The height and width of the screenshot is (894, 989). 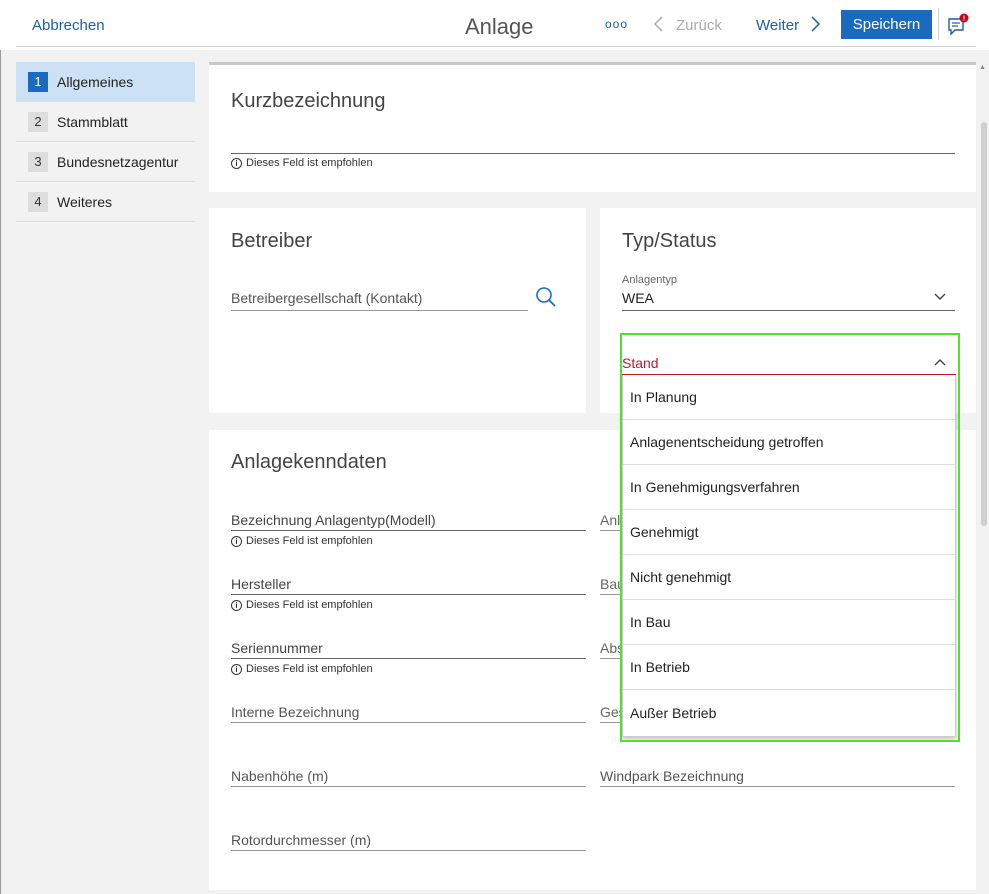 I want to click on modell-input: Bezeichnung Anlagentyp(Modell), so click(x=333, y=520).